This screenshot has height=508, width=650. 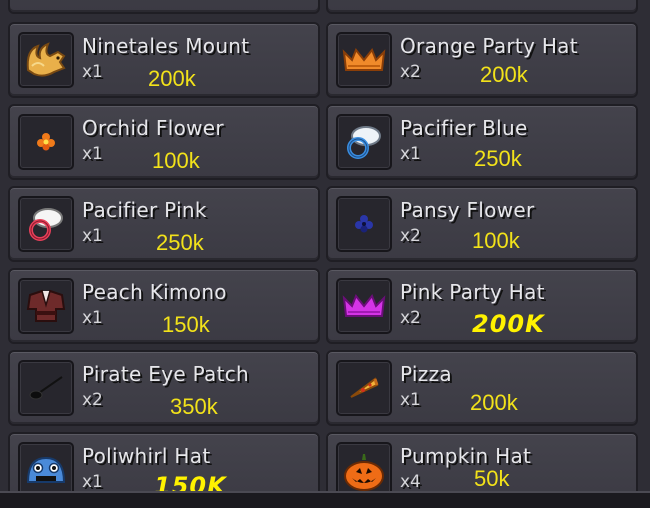 What do you see at coordinates (325, 499) in the screenshot?
I see `bottom-bar` at bounding box center [325, 499].